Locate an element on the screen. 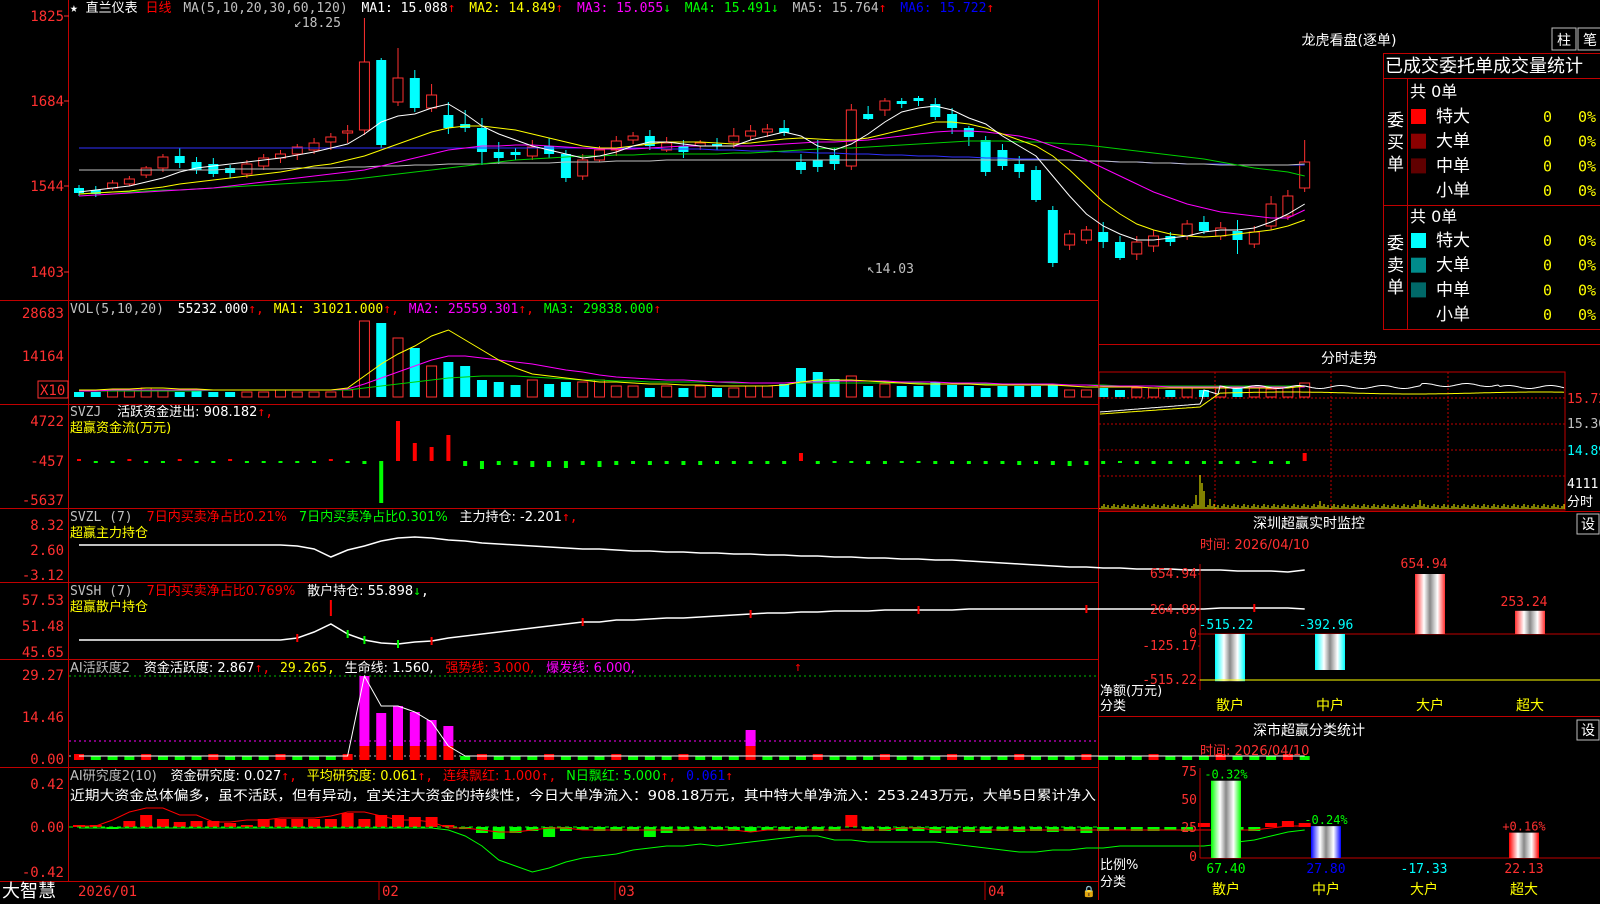 The height and width of the screenshot is (904, 1600). classify-category-label: 中户 is located at coordinates (1326, 889).